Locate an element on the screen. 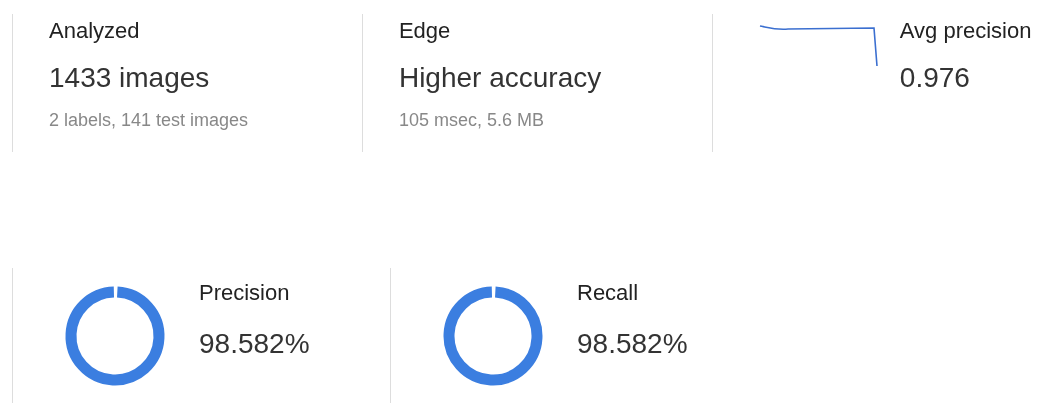  stat-detail: 105 msec, 5.6 MB is located at coordinates (471, 120).